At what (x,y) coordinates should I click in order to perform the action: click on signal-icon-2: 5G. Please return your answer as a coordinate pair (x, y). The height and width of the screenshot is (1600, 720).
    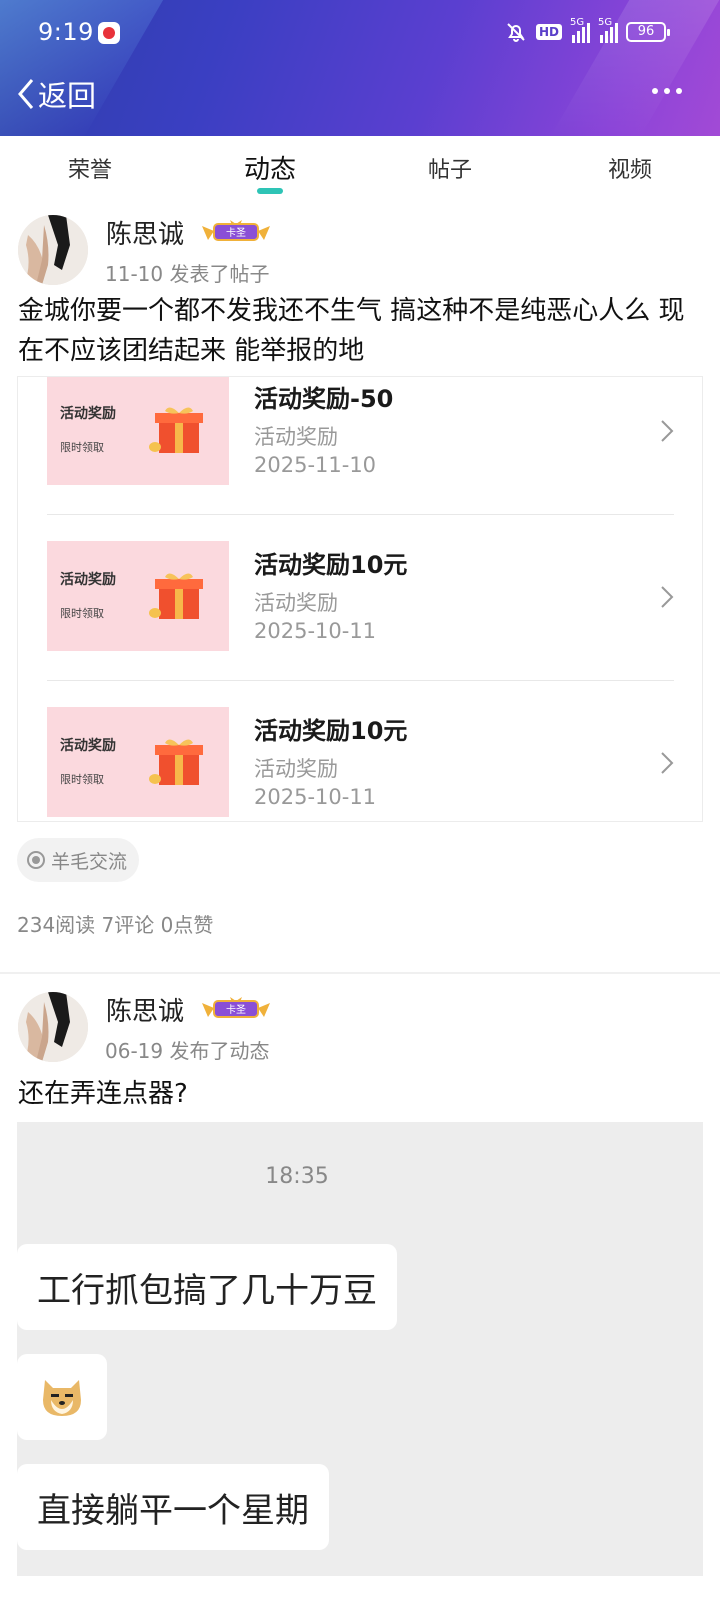
    Looking at the image, I should click on (608, 30).